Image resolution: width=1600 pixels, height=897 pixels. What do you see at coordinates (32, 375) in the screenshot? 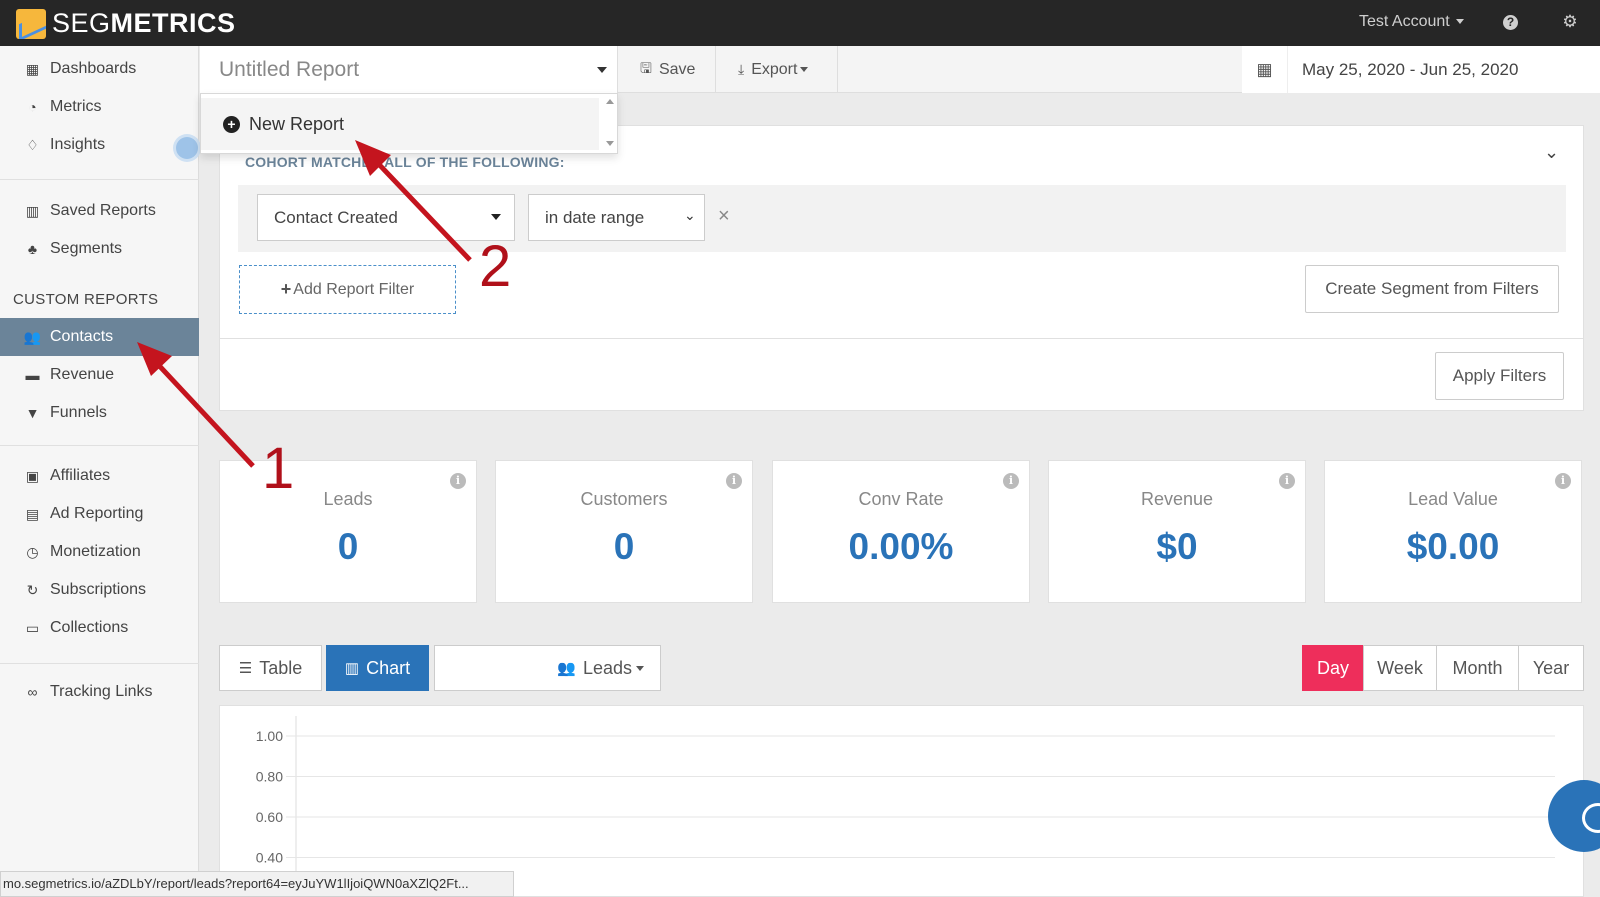
I see `money-icon: ▬` at bounding box center [32, 375].